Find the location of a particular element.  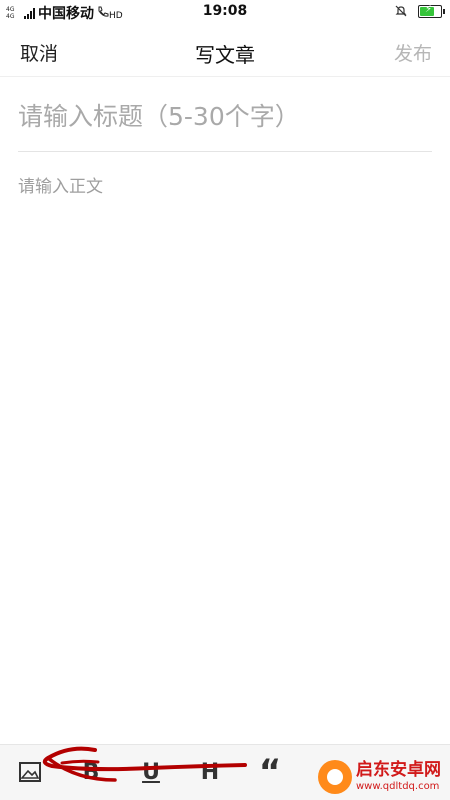

status-time: 19:08 is located at coordinates (225, 11).